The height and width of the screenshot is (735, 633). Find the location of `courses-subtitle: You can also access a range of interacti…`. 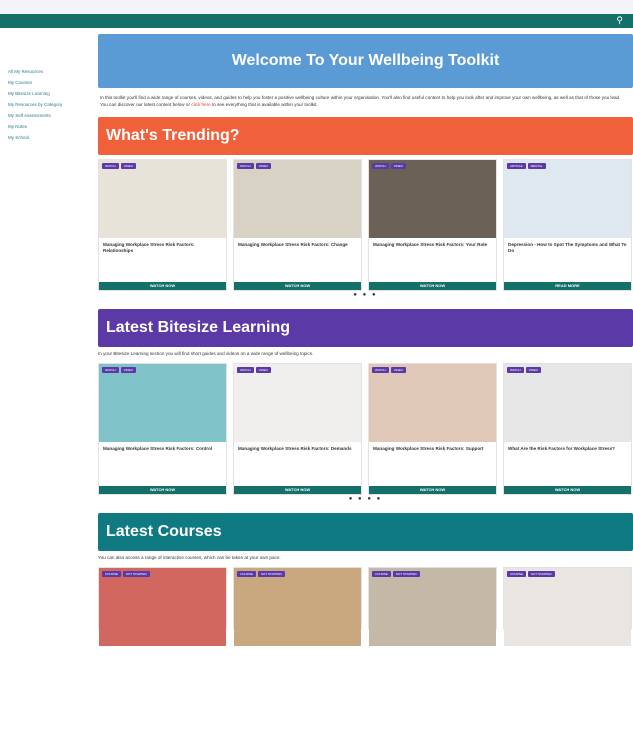

courses-subtitle: You can also access a range of interacti… is located at coordinates (189, 557).